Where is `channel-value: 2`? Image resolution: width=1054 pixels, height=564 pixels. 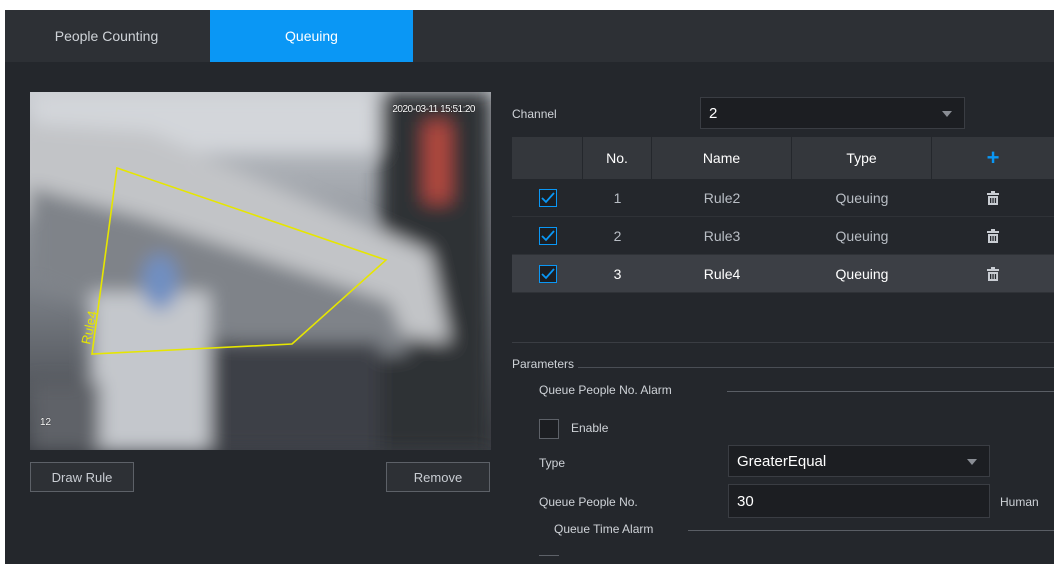
channel-value: 2 is located at coordinates (713, 113).